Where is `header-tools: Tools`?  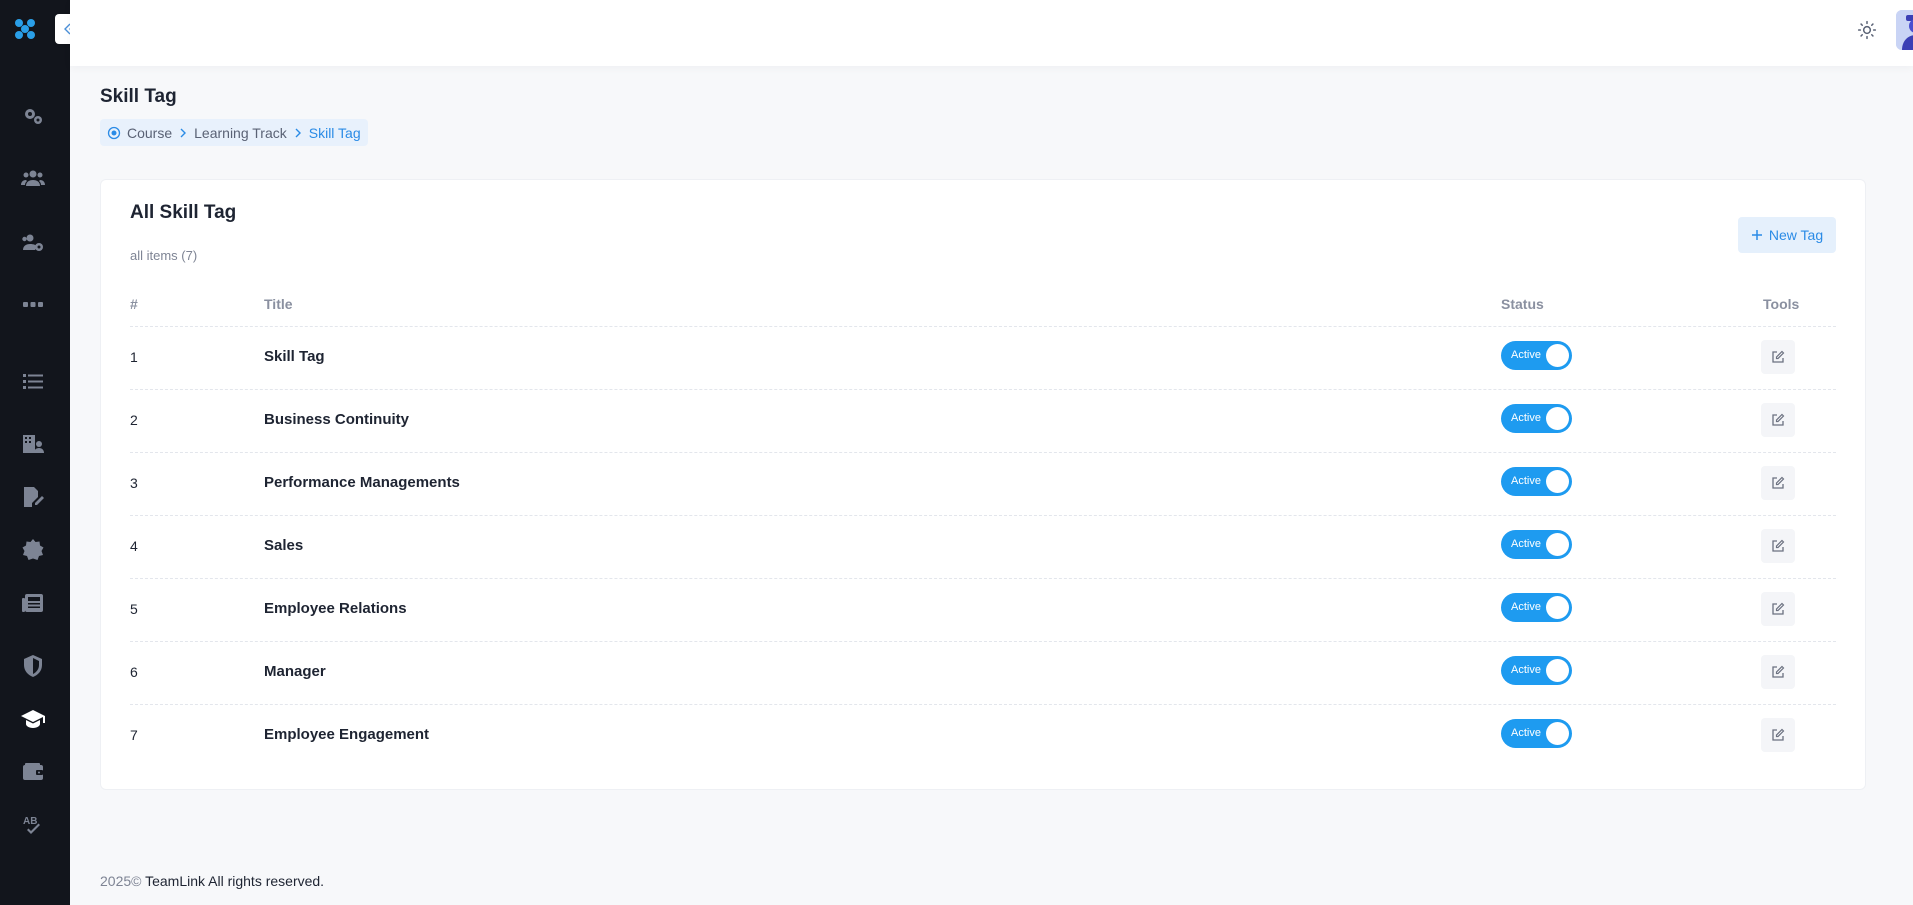 header-tools: Tools is located at coordinates (1781, 304).